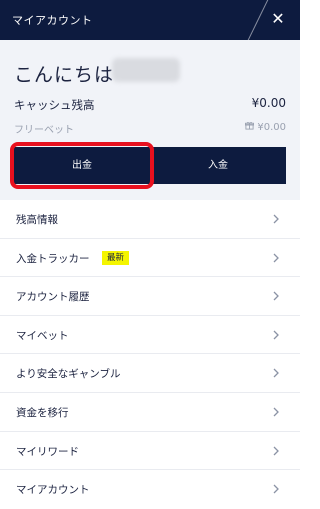  Describe the element at coordinates (150, 373) in the screenshot. I see `menu-item-safer-gambling: より安全なギャンブル` at that location.